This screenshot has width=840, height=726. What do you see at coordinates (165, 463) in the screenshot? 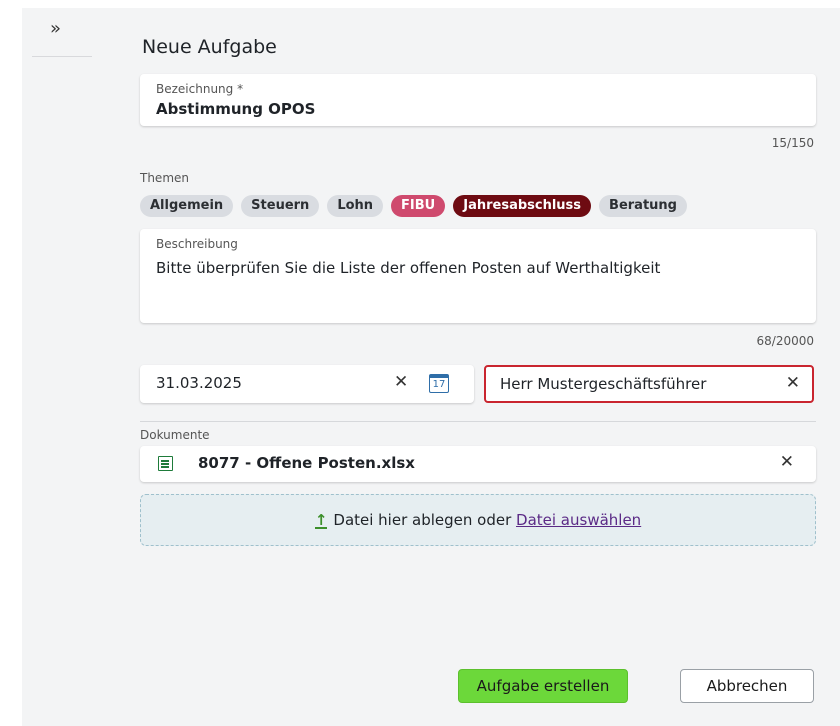
I see `excel-file-icon` at bounding box center [165, 463].